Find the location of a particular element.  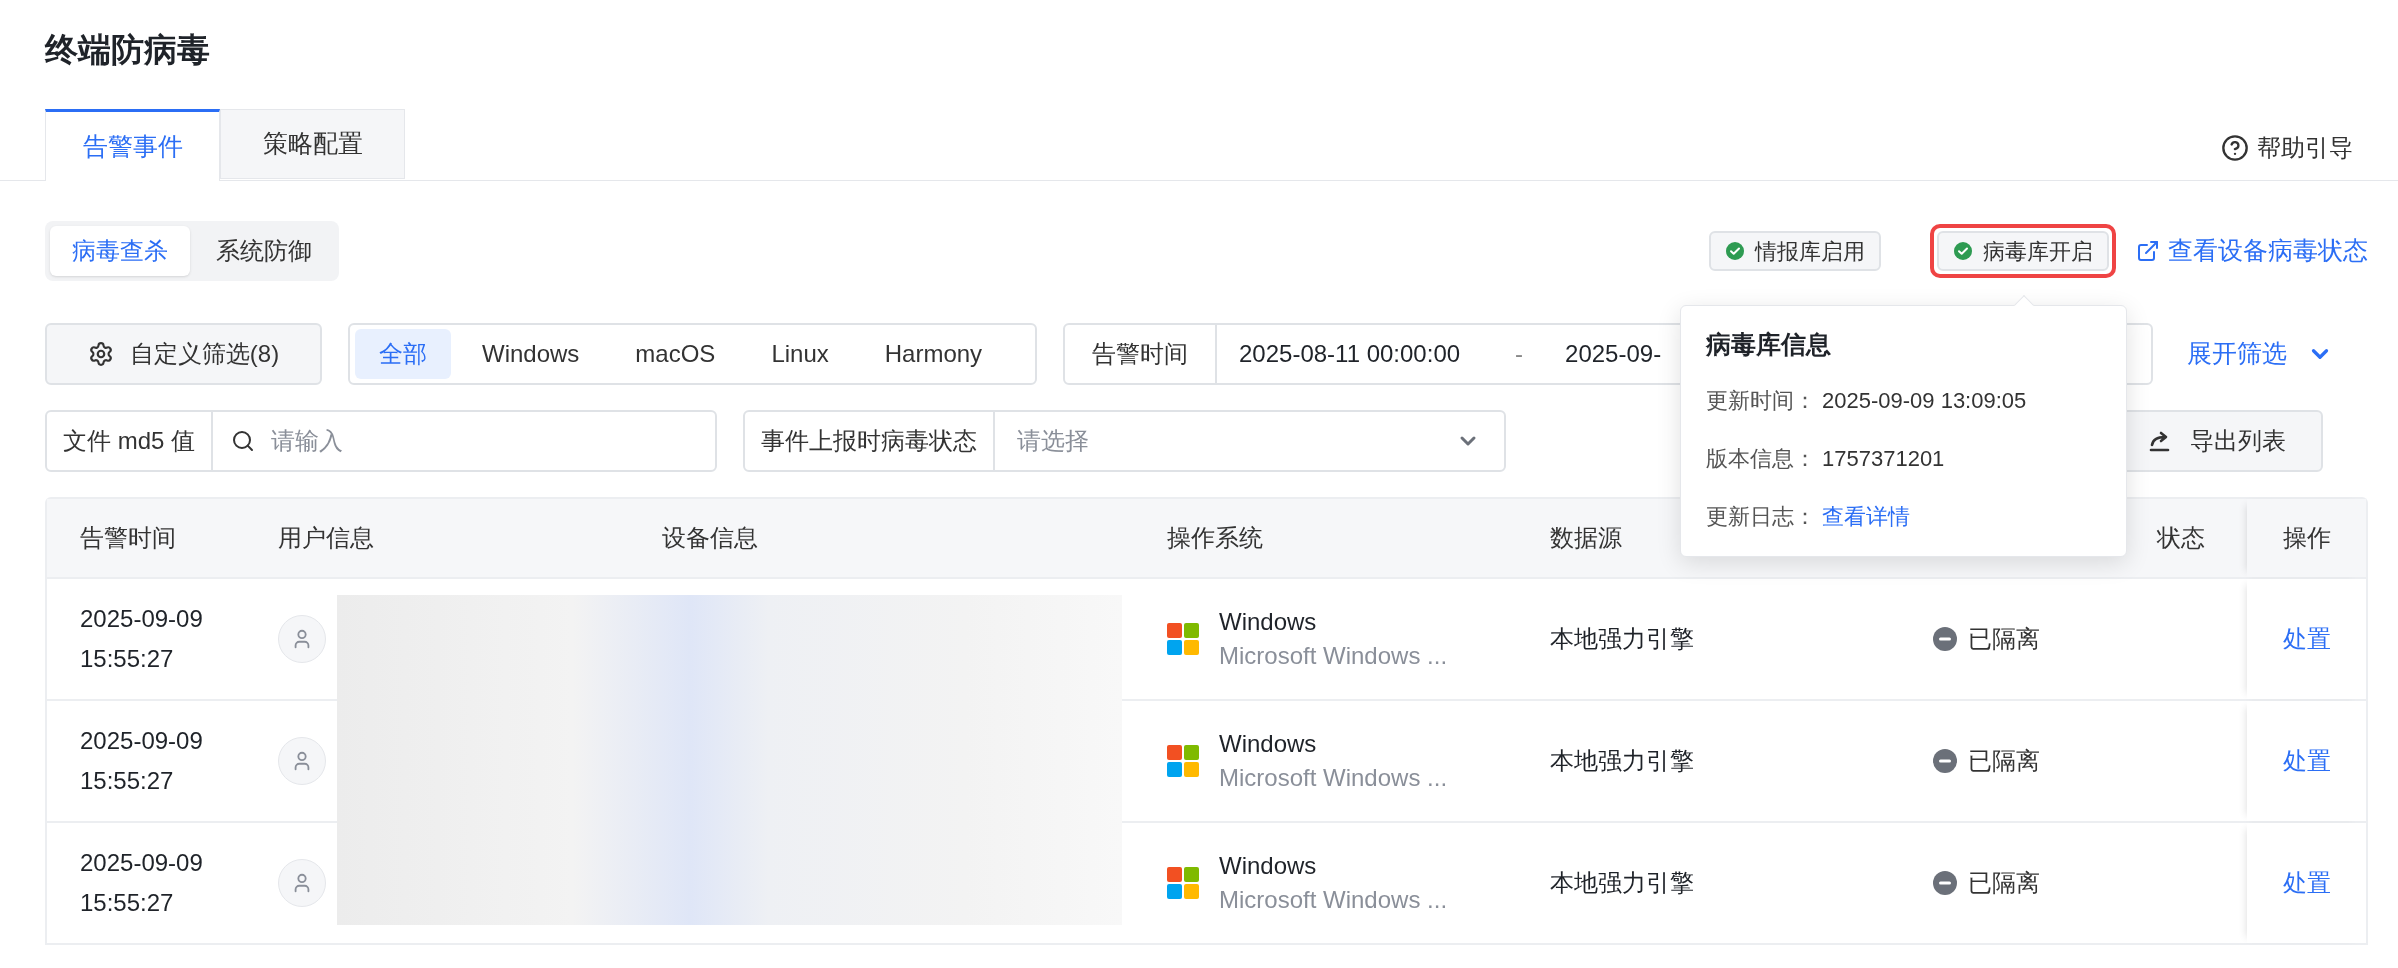

field-value: 1757371201 is located at coordinates (1883, 459).